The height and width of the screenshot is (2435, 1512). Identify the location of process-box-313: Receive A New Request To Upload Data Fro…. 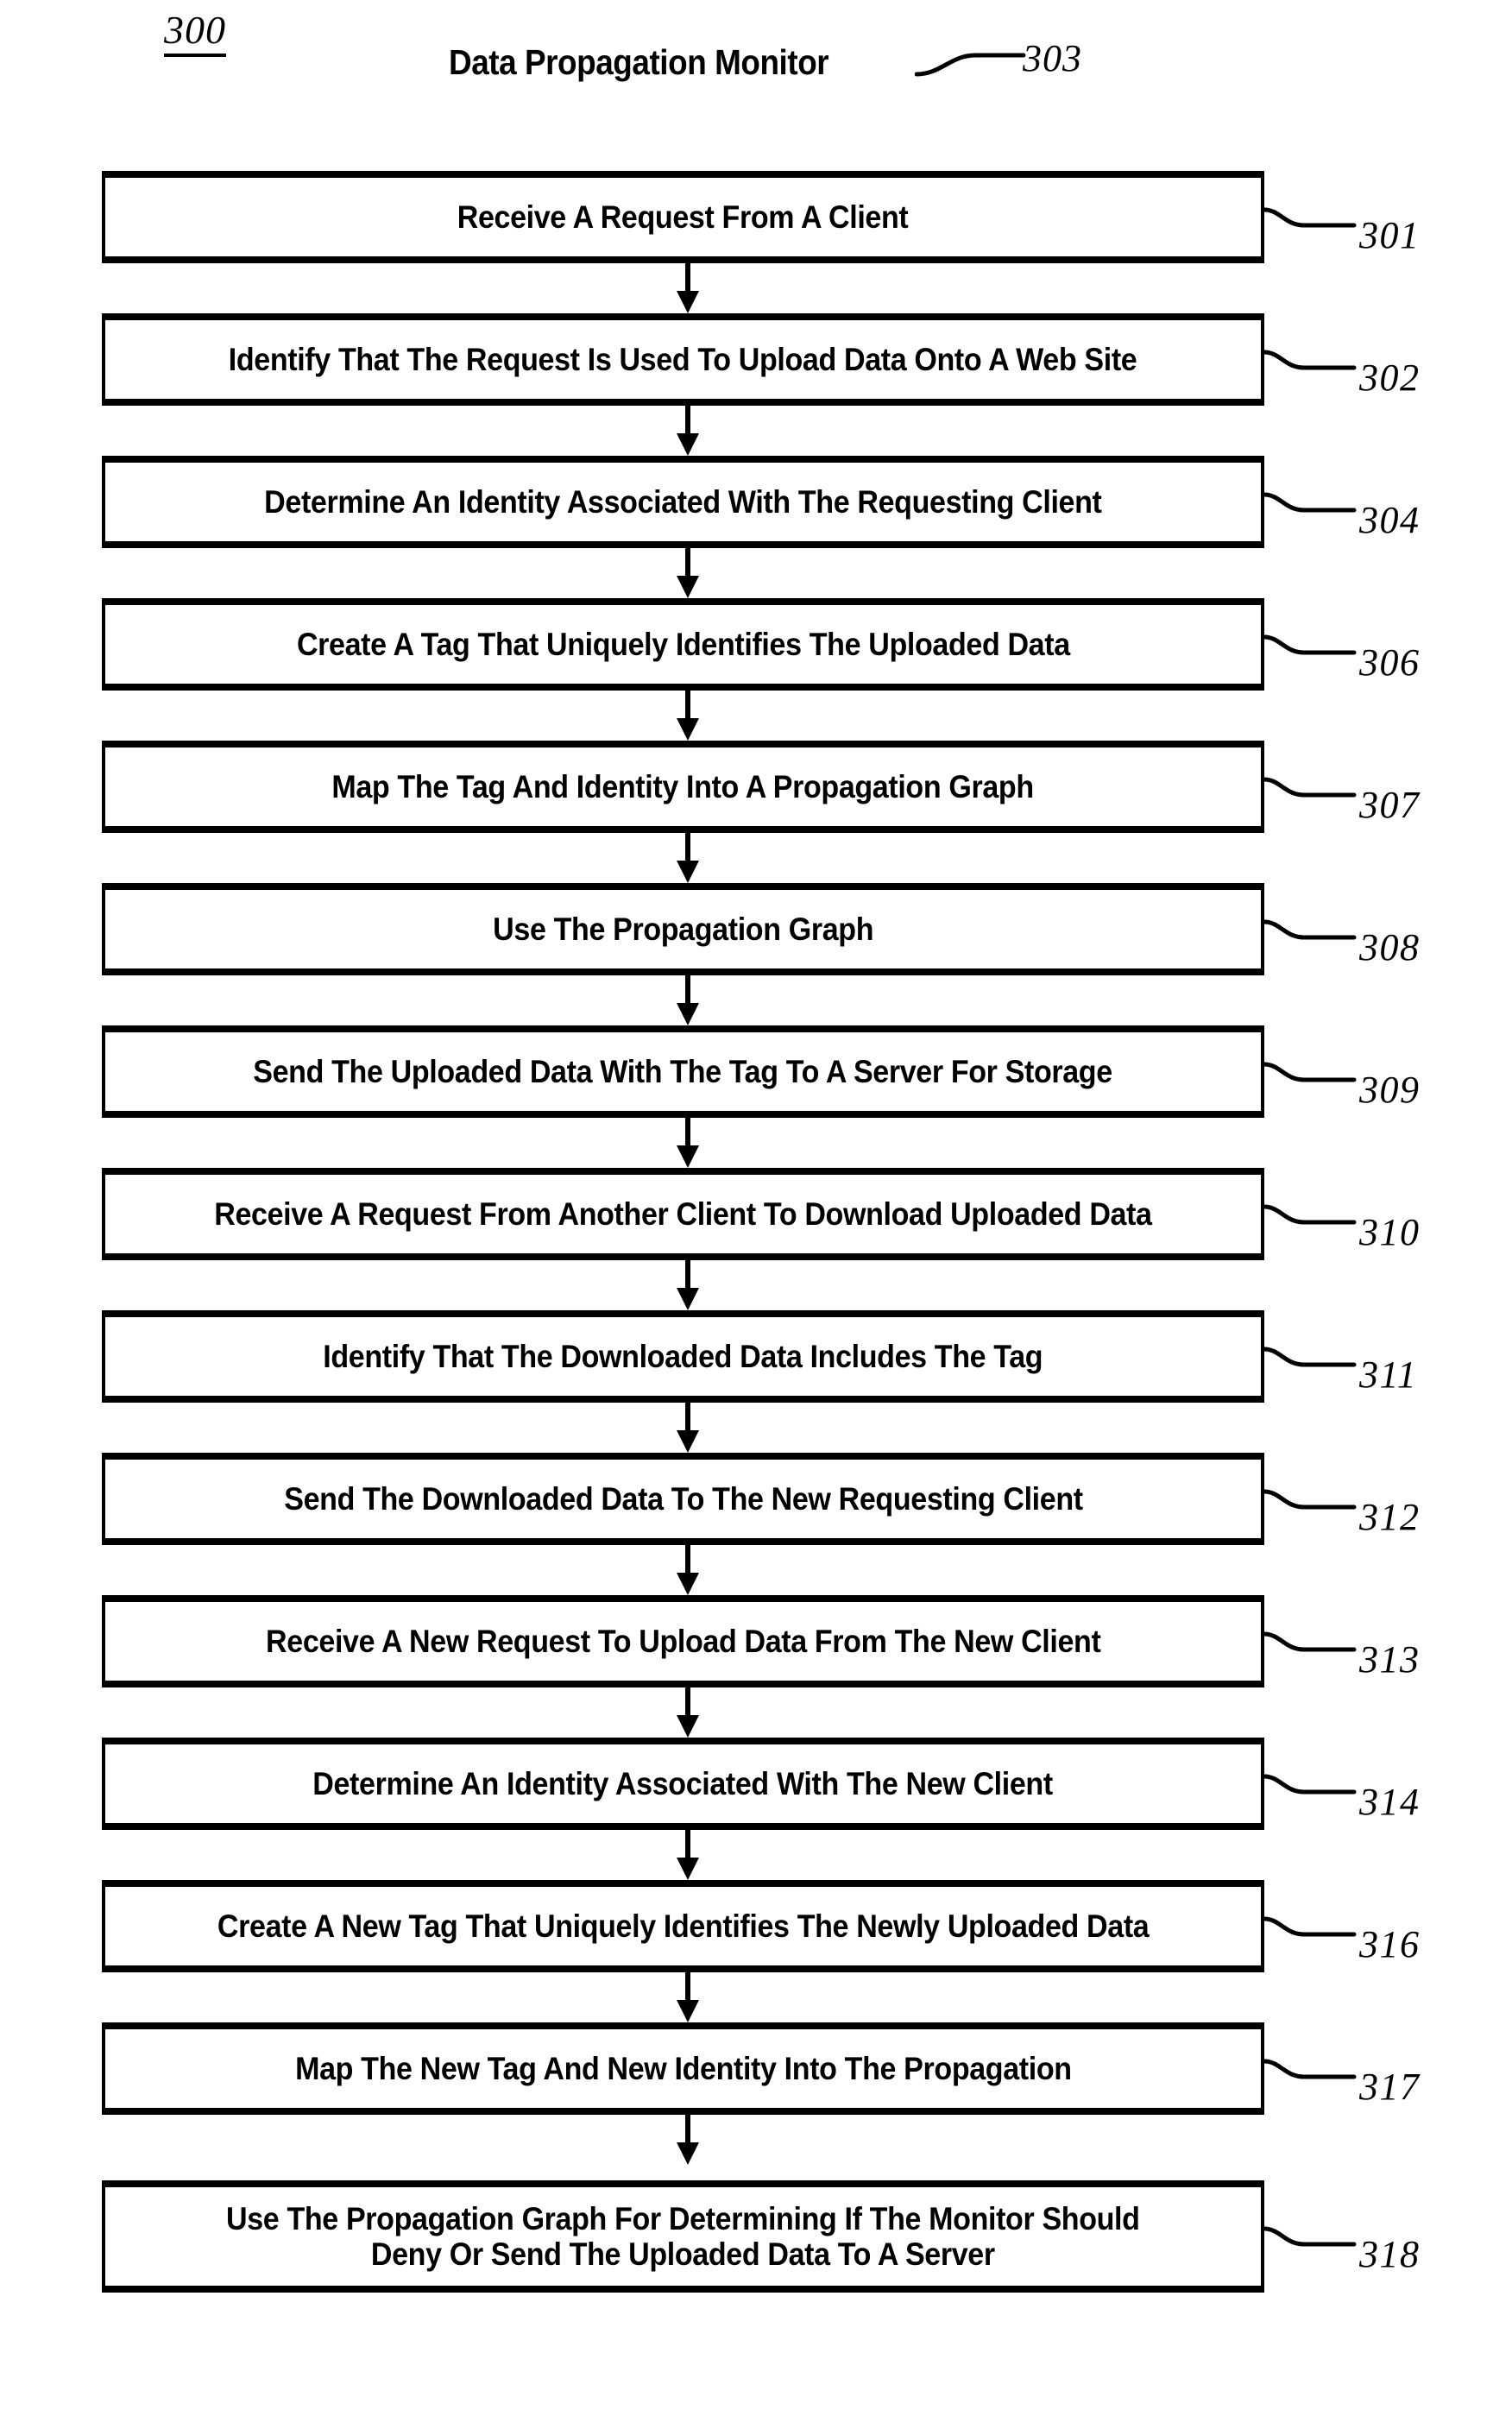
(683, 1641).